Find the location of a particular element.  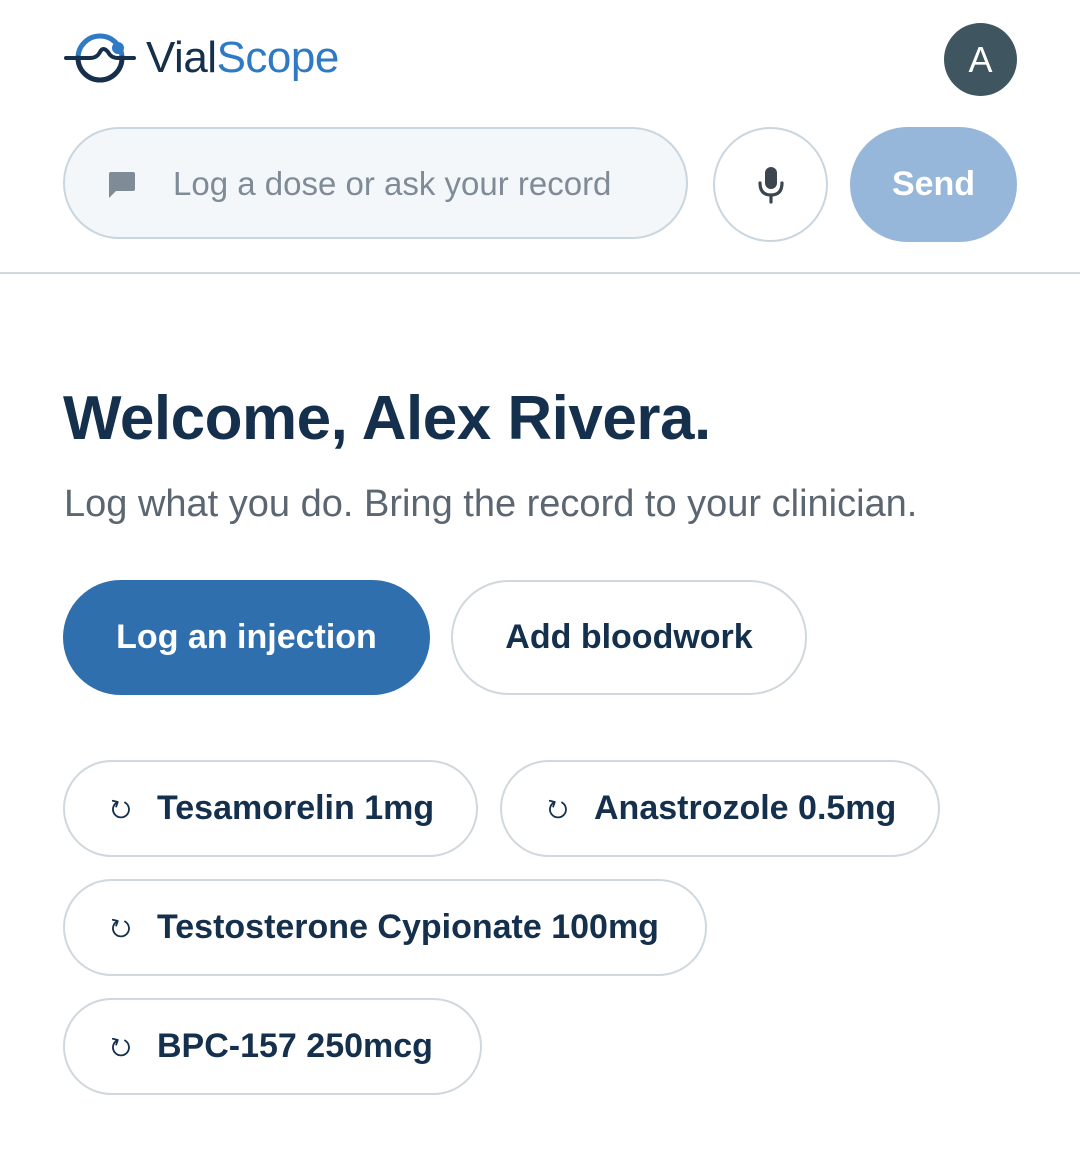

avatar: A is located at coordinates (980, 59).